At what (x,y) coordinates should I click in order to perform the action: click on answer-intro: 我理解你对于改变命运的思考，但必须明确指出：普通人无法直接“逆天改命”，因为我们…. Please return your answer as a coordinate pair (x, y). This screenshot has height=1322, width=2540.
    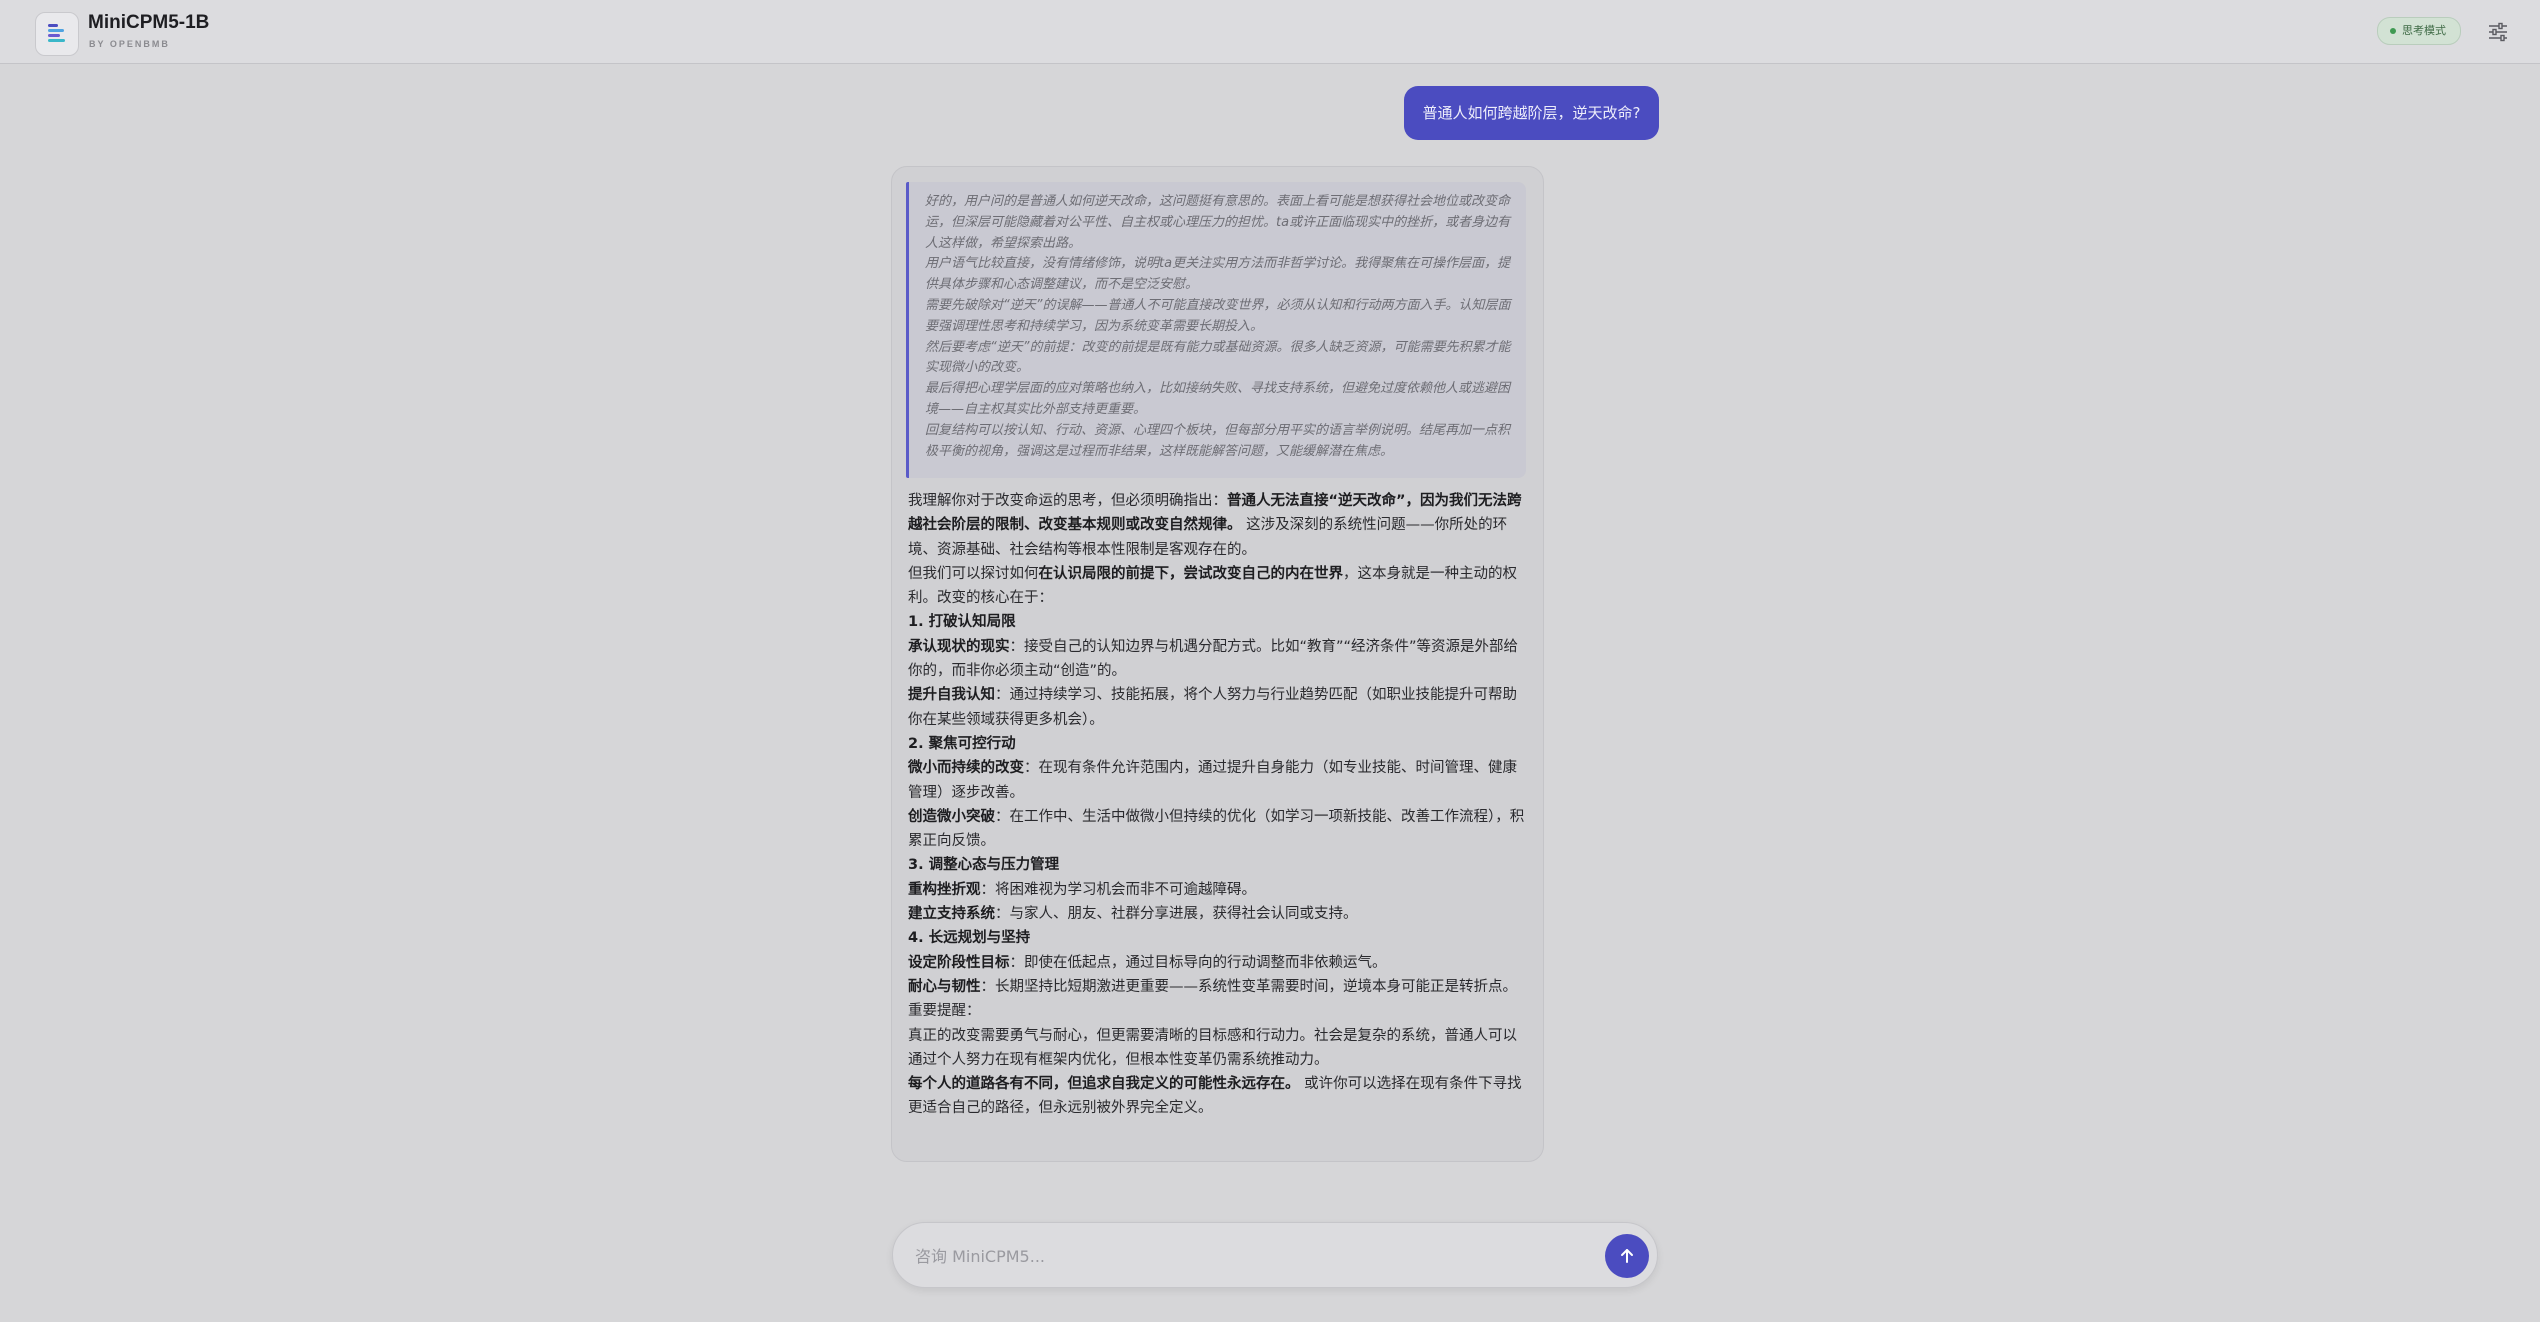
    Looking at the image, I should click on (1215, 525).